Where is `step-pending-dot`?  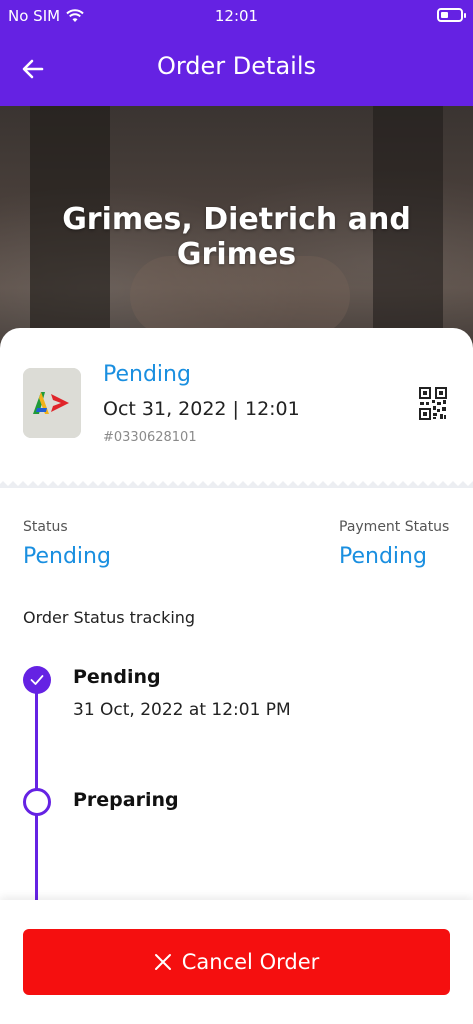 step-pending-dot is located at coordinates (37, 802).